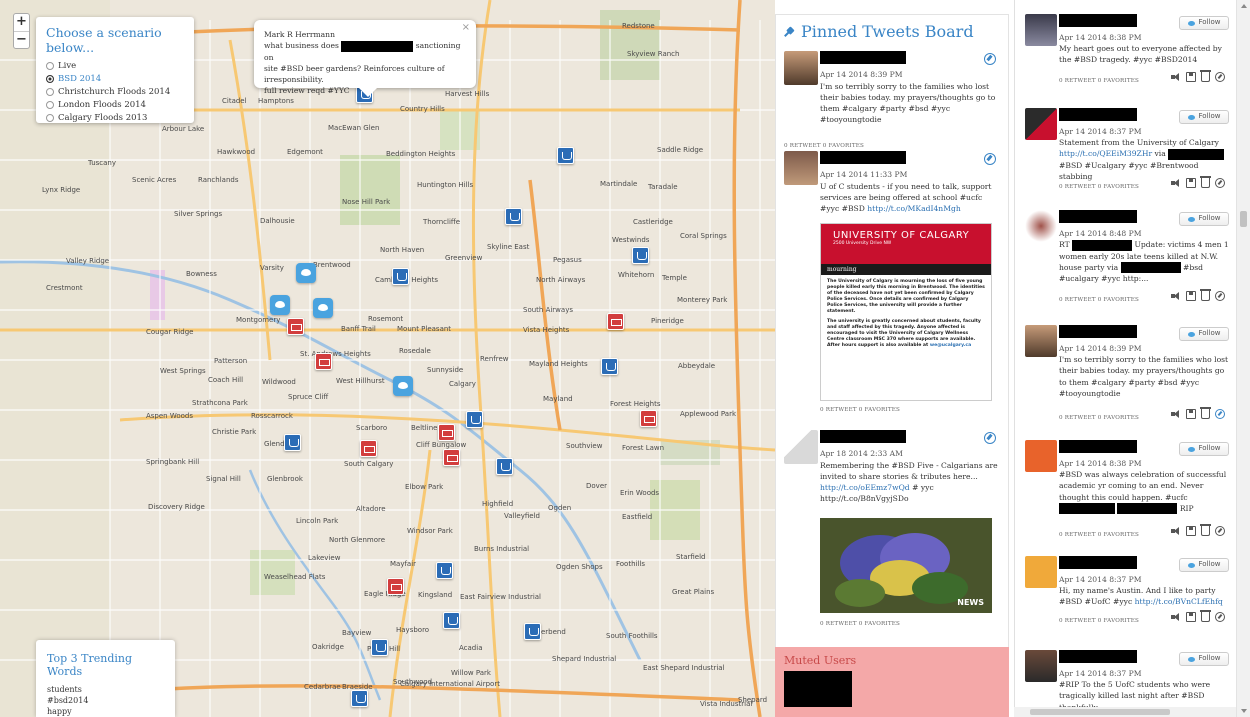  Describe the element at coordinates (80, 78) in the screenshot. I see `scenario-option-label: BSD 2014` at that location.